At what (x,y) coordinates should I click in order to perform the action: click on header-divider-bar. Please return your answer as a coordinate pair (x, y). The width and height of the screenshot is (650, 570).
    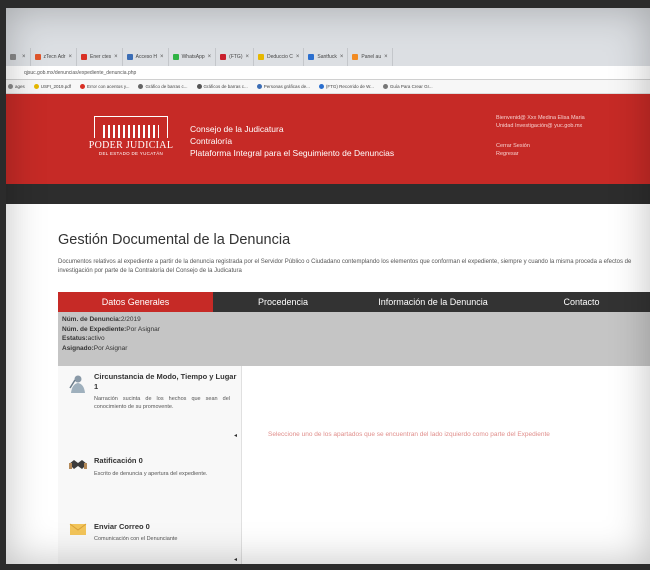
    Looking at the image, I should click on (328, 194).